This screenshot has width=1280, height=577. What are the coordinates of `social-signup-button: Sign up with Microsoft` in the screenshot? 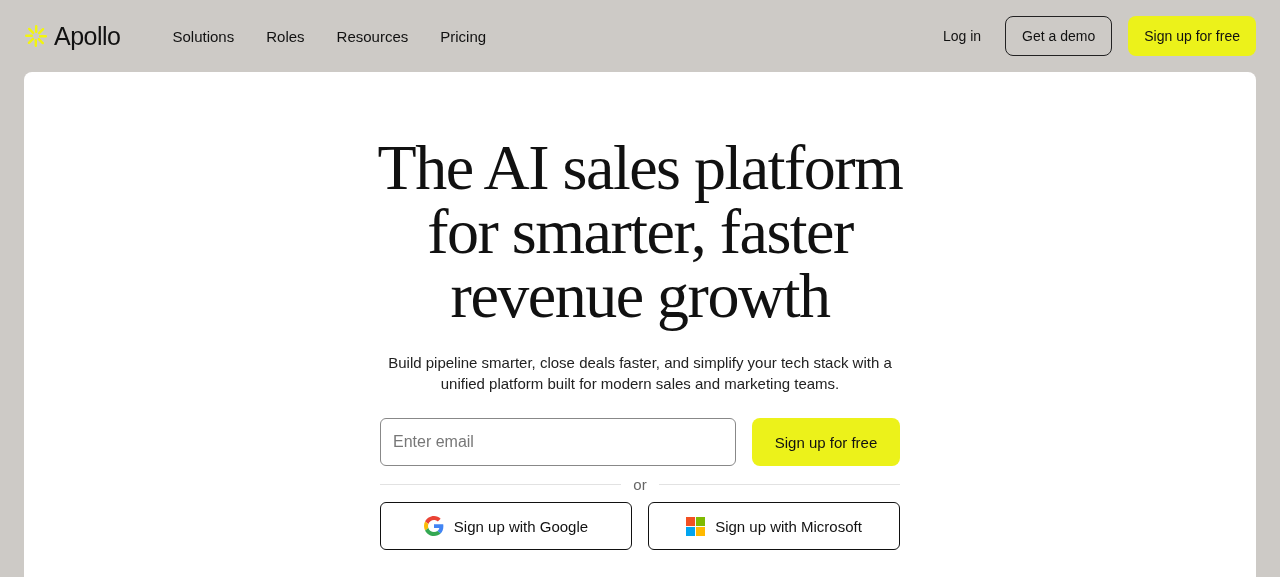 It's located at (774, 526).